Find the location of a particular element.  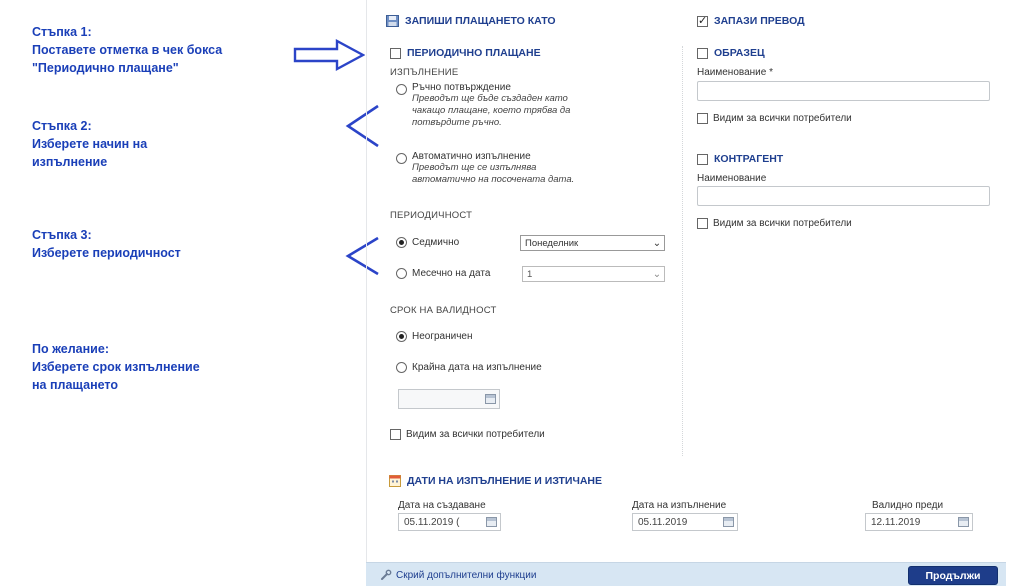

hide-extra-functions-label: Скрий допълнителни функции is located at coordinates (466, 575).